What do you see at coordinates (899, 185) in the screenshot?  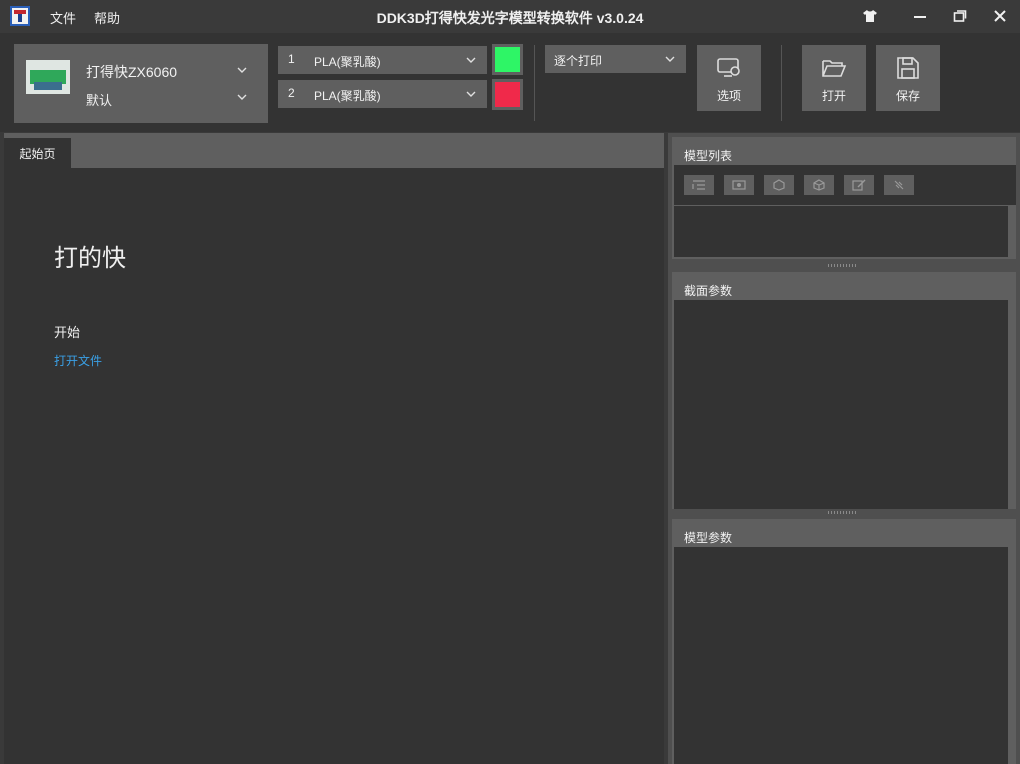 I see `disable-icon` at bounding box center [899, 185].